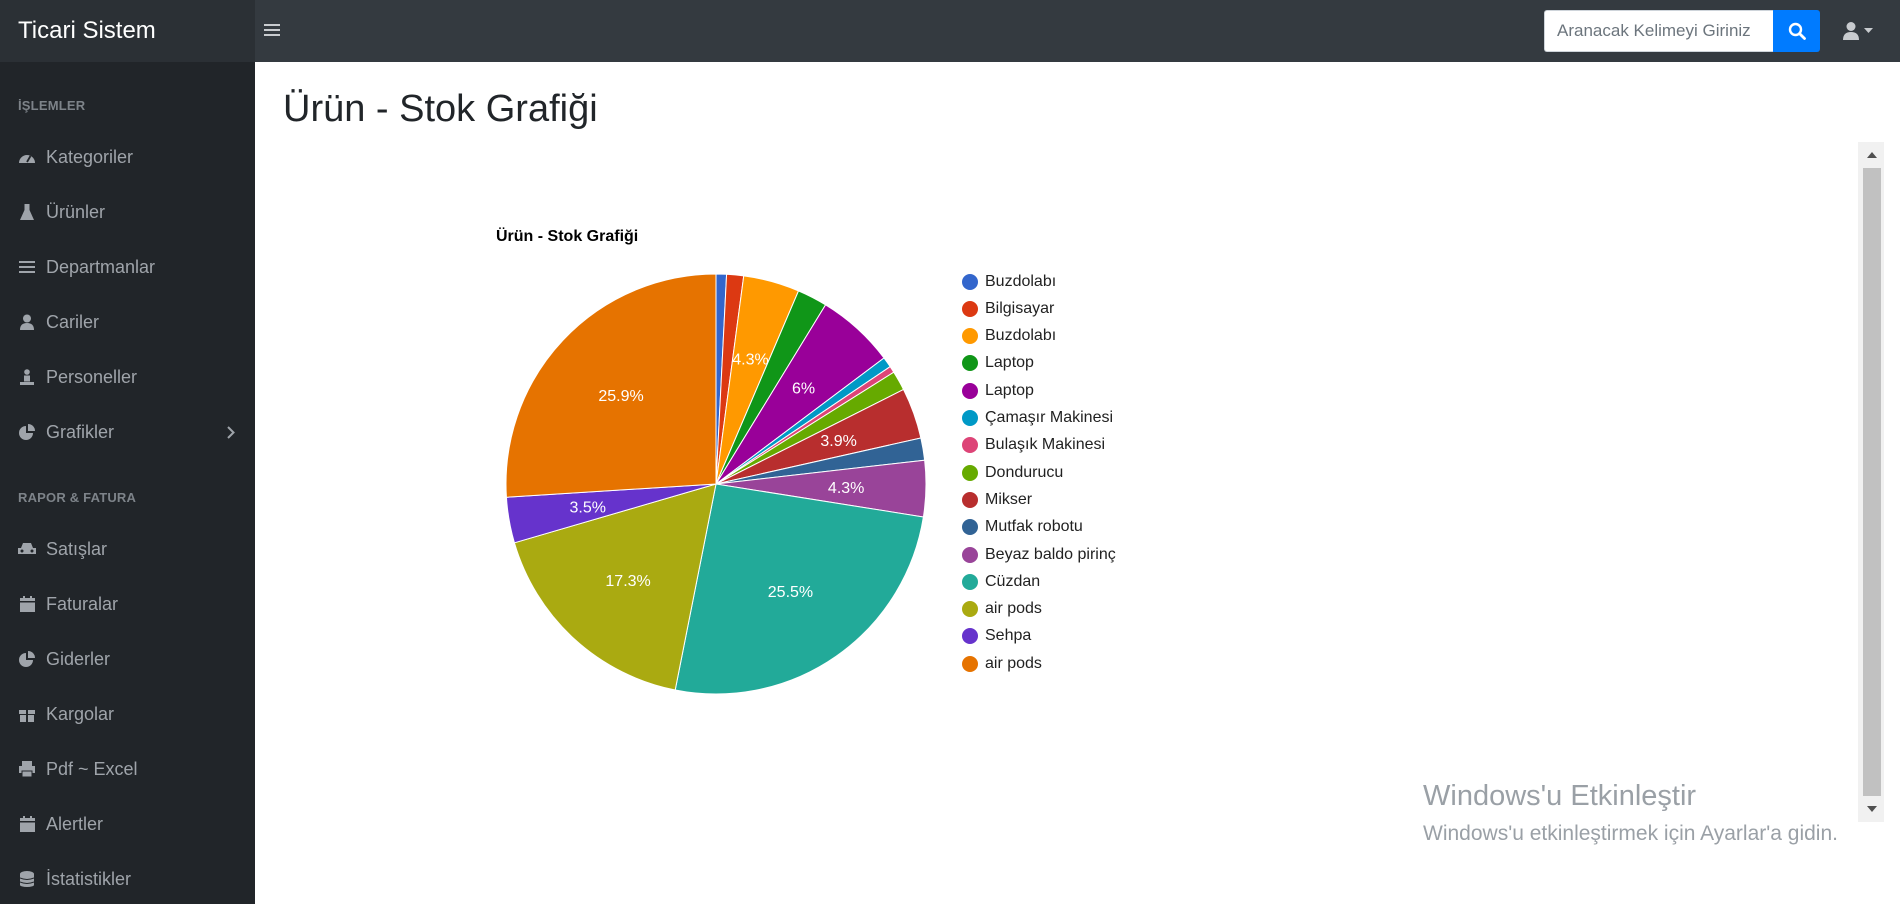 This screenshot has height=904, width=1900. What do you see at coordinates (611, 385) in the screenshot?
I see `pie-slice` at bounding box center [611, 385].